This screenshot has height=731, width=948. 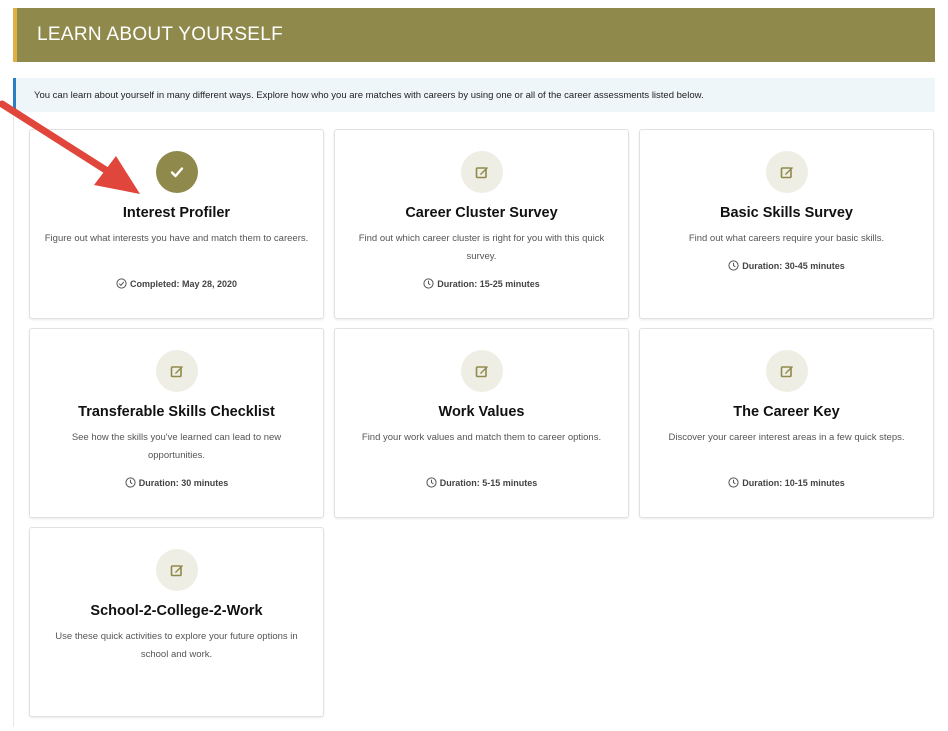 What do you see at coordinates (474, 35) in the screenshot?
I see `section-header: LEARN ABOUT YOURSELF` at bounding box center [474, 35].